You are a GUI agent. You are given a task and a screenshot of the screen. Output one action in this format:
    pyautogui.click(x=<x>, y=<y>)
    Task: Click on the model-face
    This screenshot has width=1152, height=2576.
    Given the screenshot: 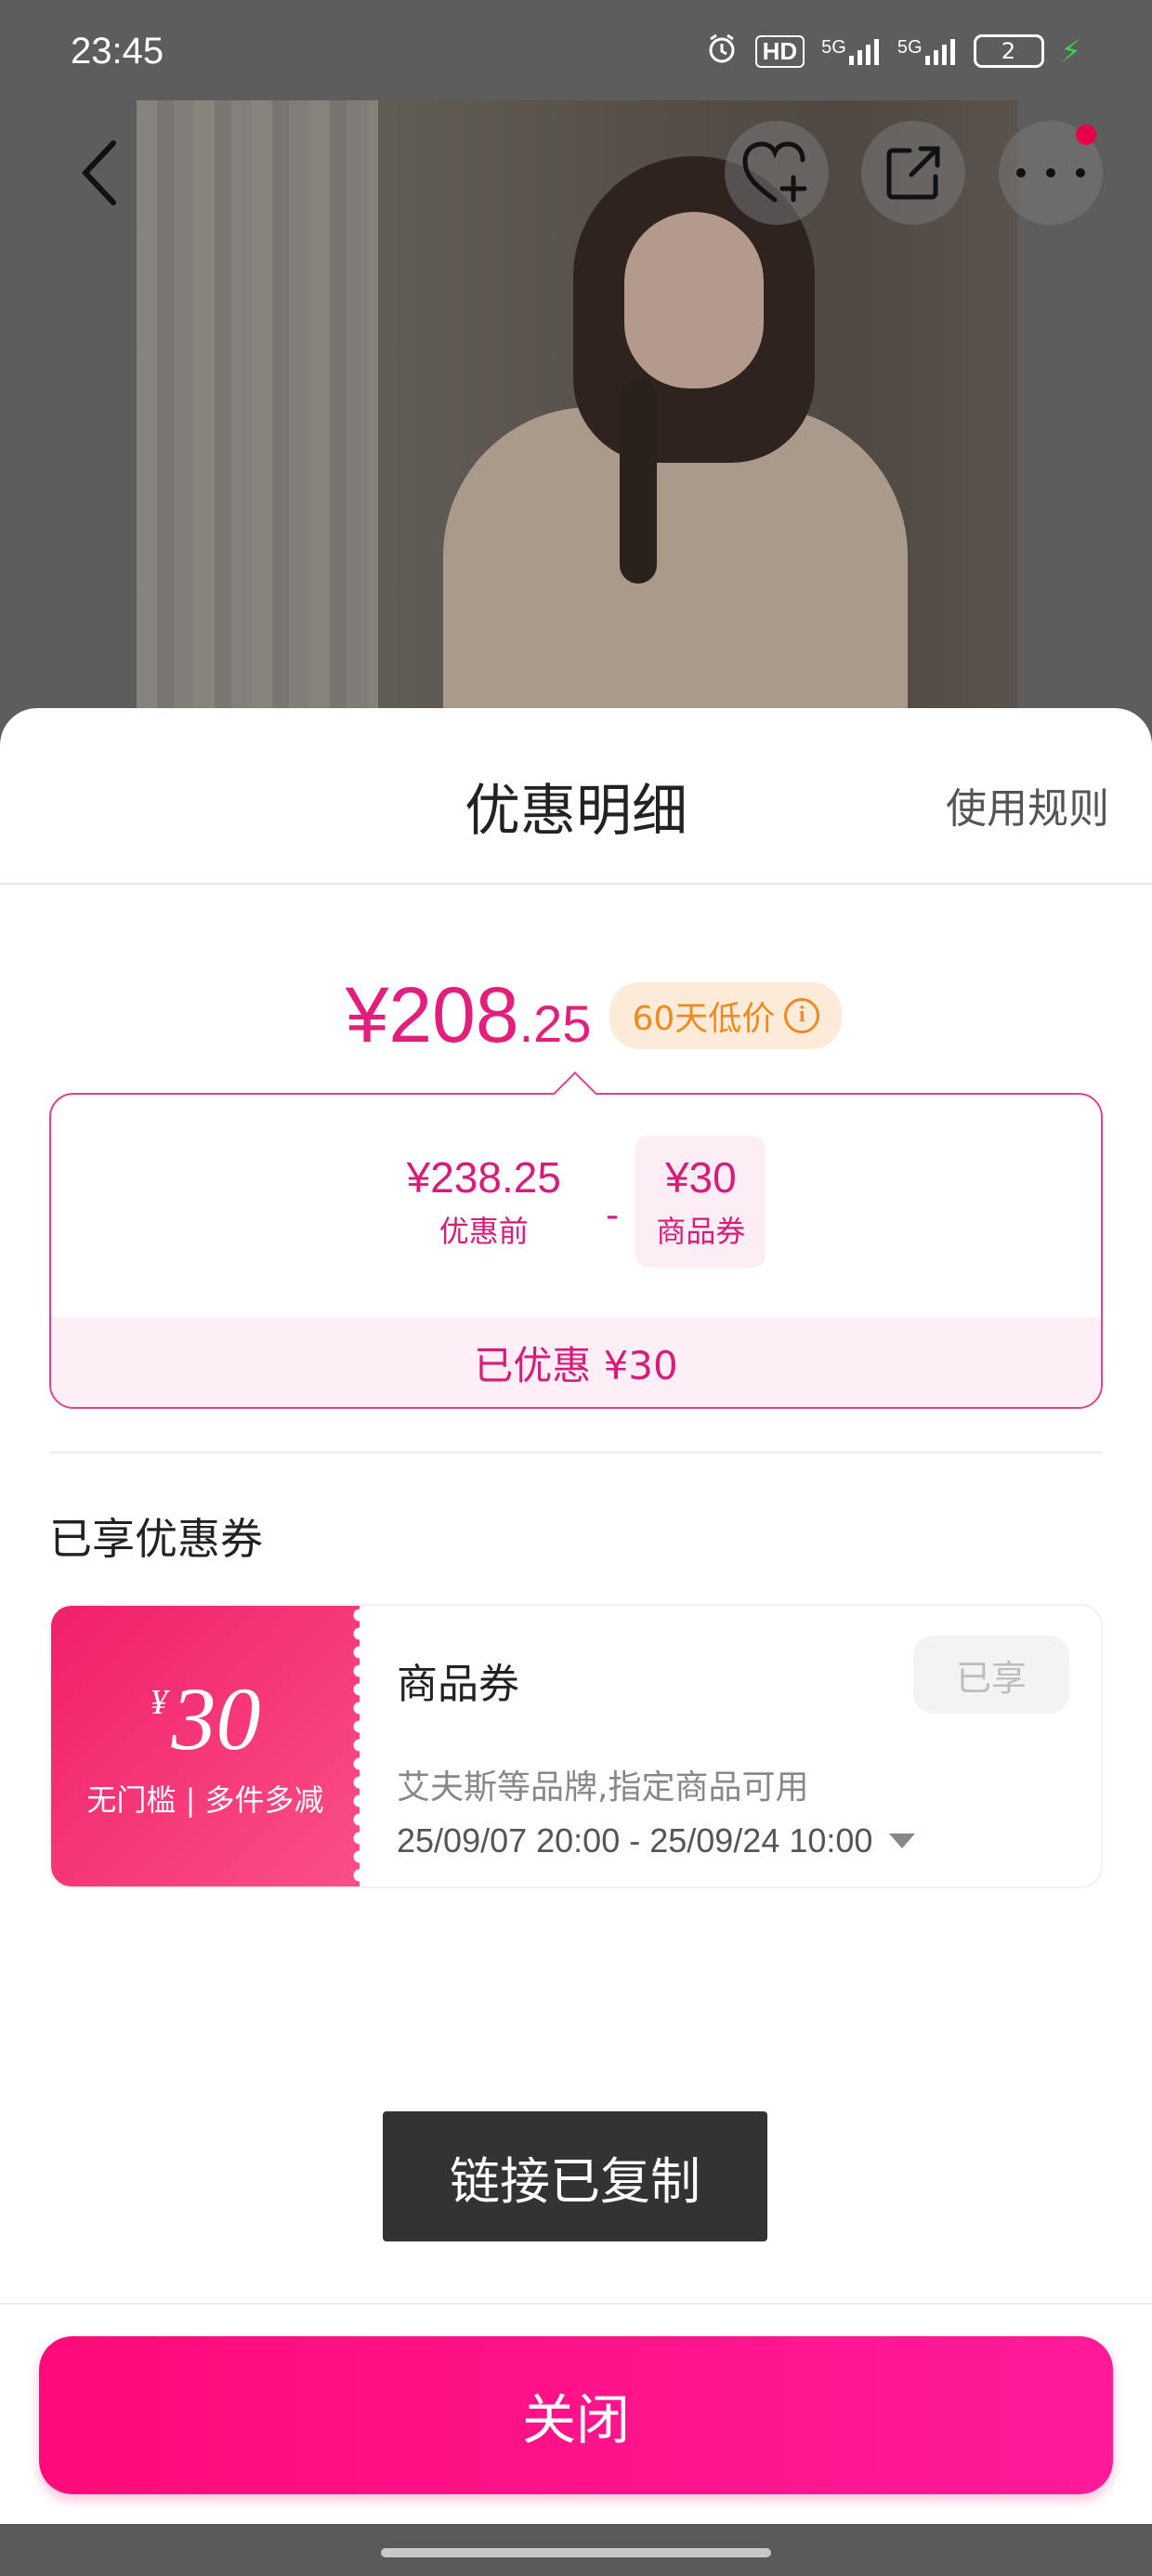 What is the action you would take?
    pyautogui.click(x=694, y=300)
    